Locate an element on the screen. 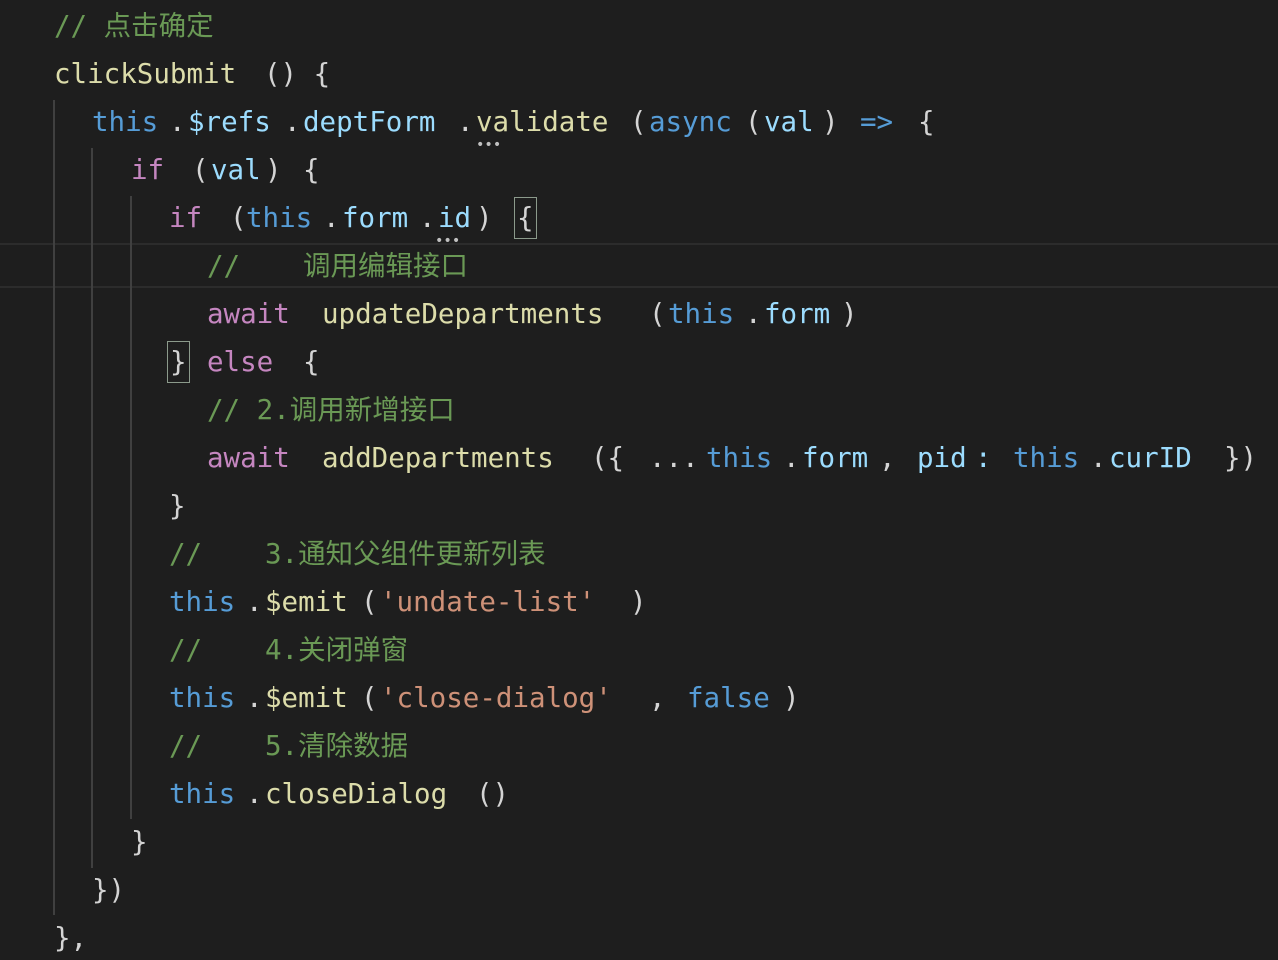 This screenshot has width=1278, height=960. function-name: clickSubmit is located at coordinates (145, 74).